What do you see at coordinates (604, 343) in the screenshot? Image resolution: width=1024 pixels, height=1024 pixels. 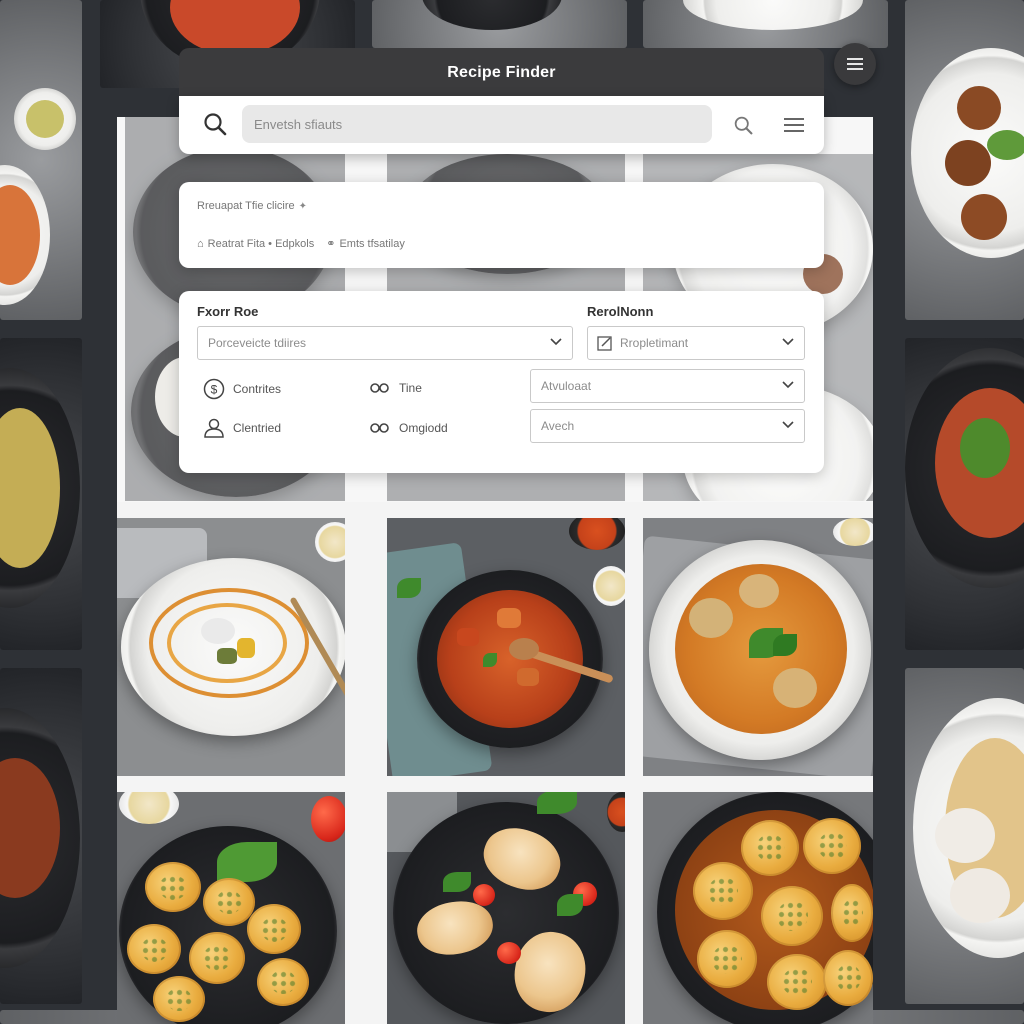 I see `edit-icon` at bounding box center [604, 343].